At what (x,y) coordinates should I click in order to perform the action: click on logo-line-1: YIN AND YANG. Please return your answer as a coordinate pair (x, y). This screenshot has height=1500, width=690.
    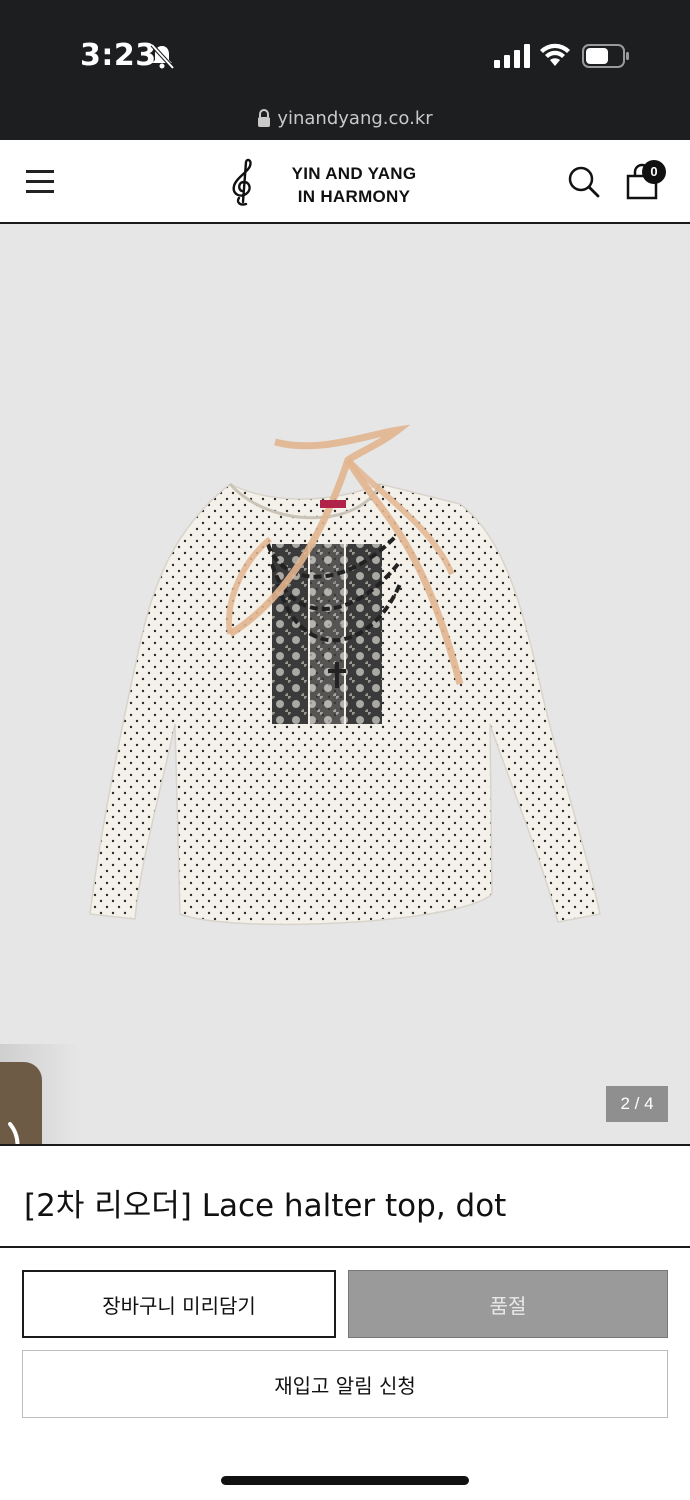
    Looking at the image, I should click on (354, 173).